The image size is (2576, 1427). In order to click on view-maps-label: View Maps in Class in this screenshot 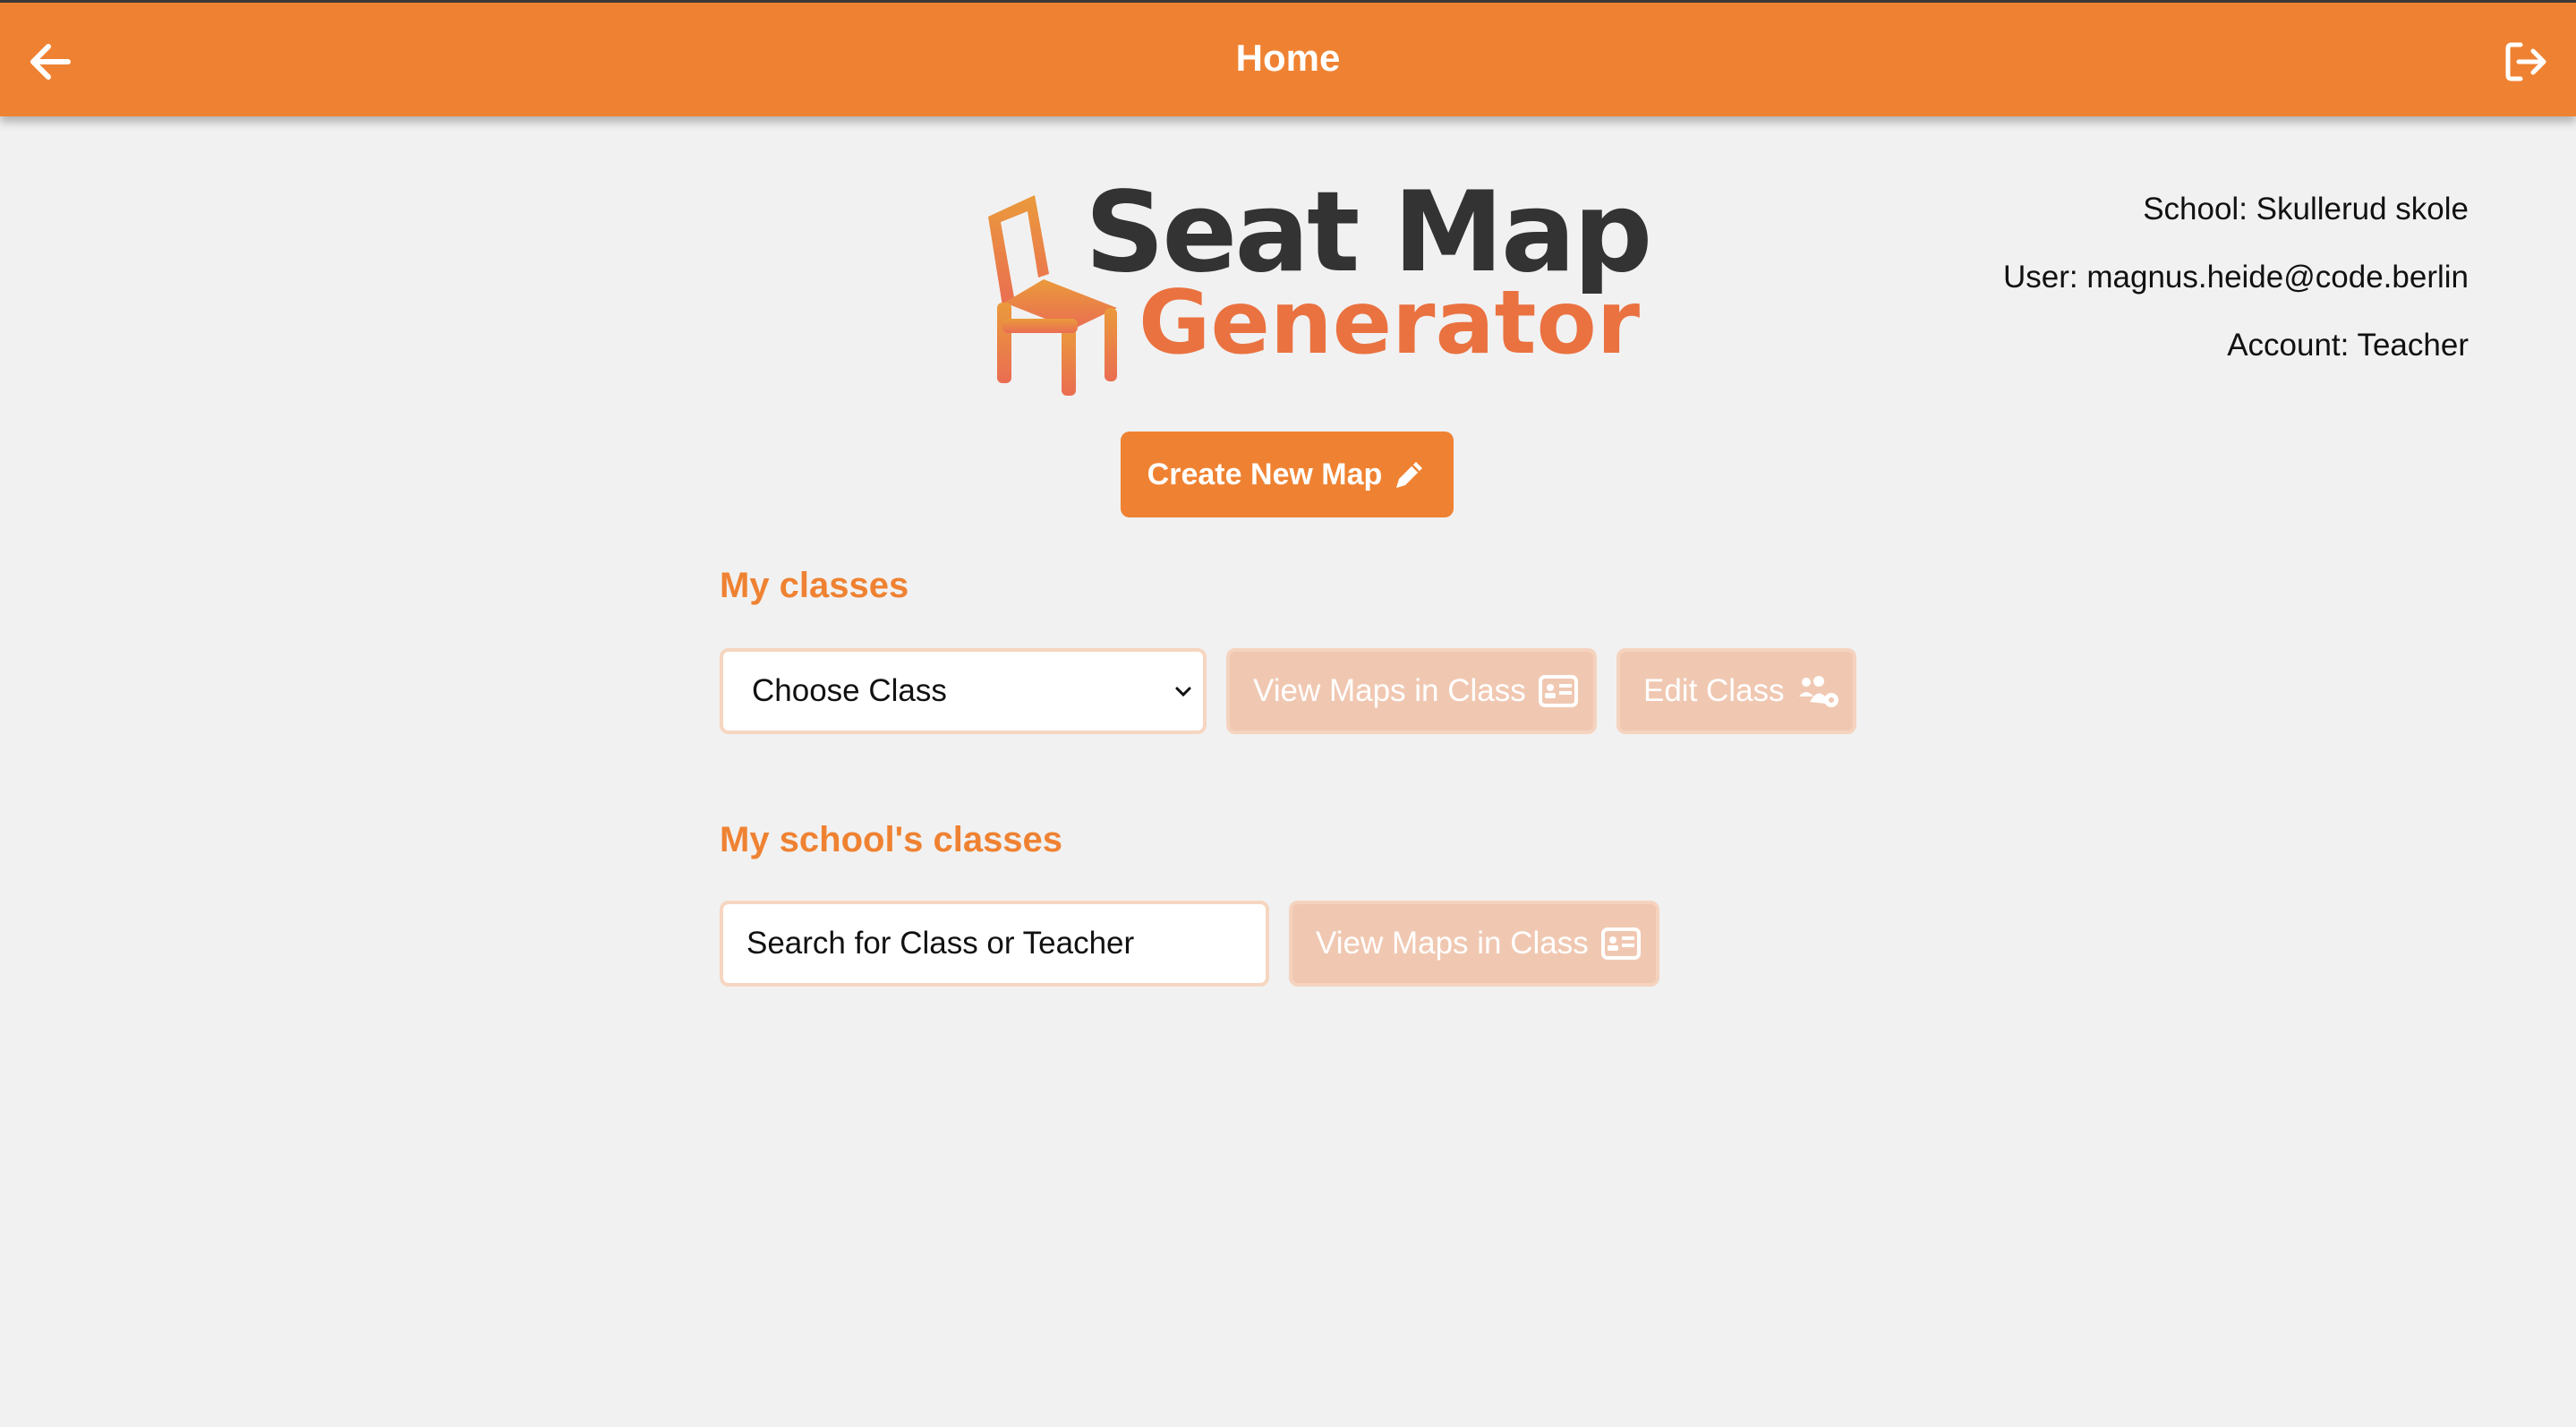, I will do `click(1389, 690)`.